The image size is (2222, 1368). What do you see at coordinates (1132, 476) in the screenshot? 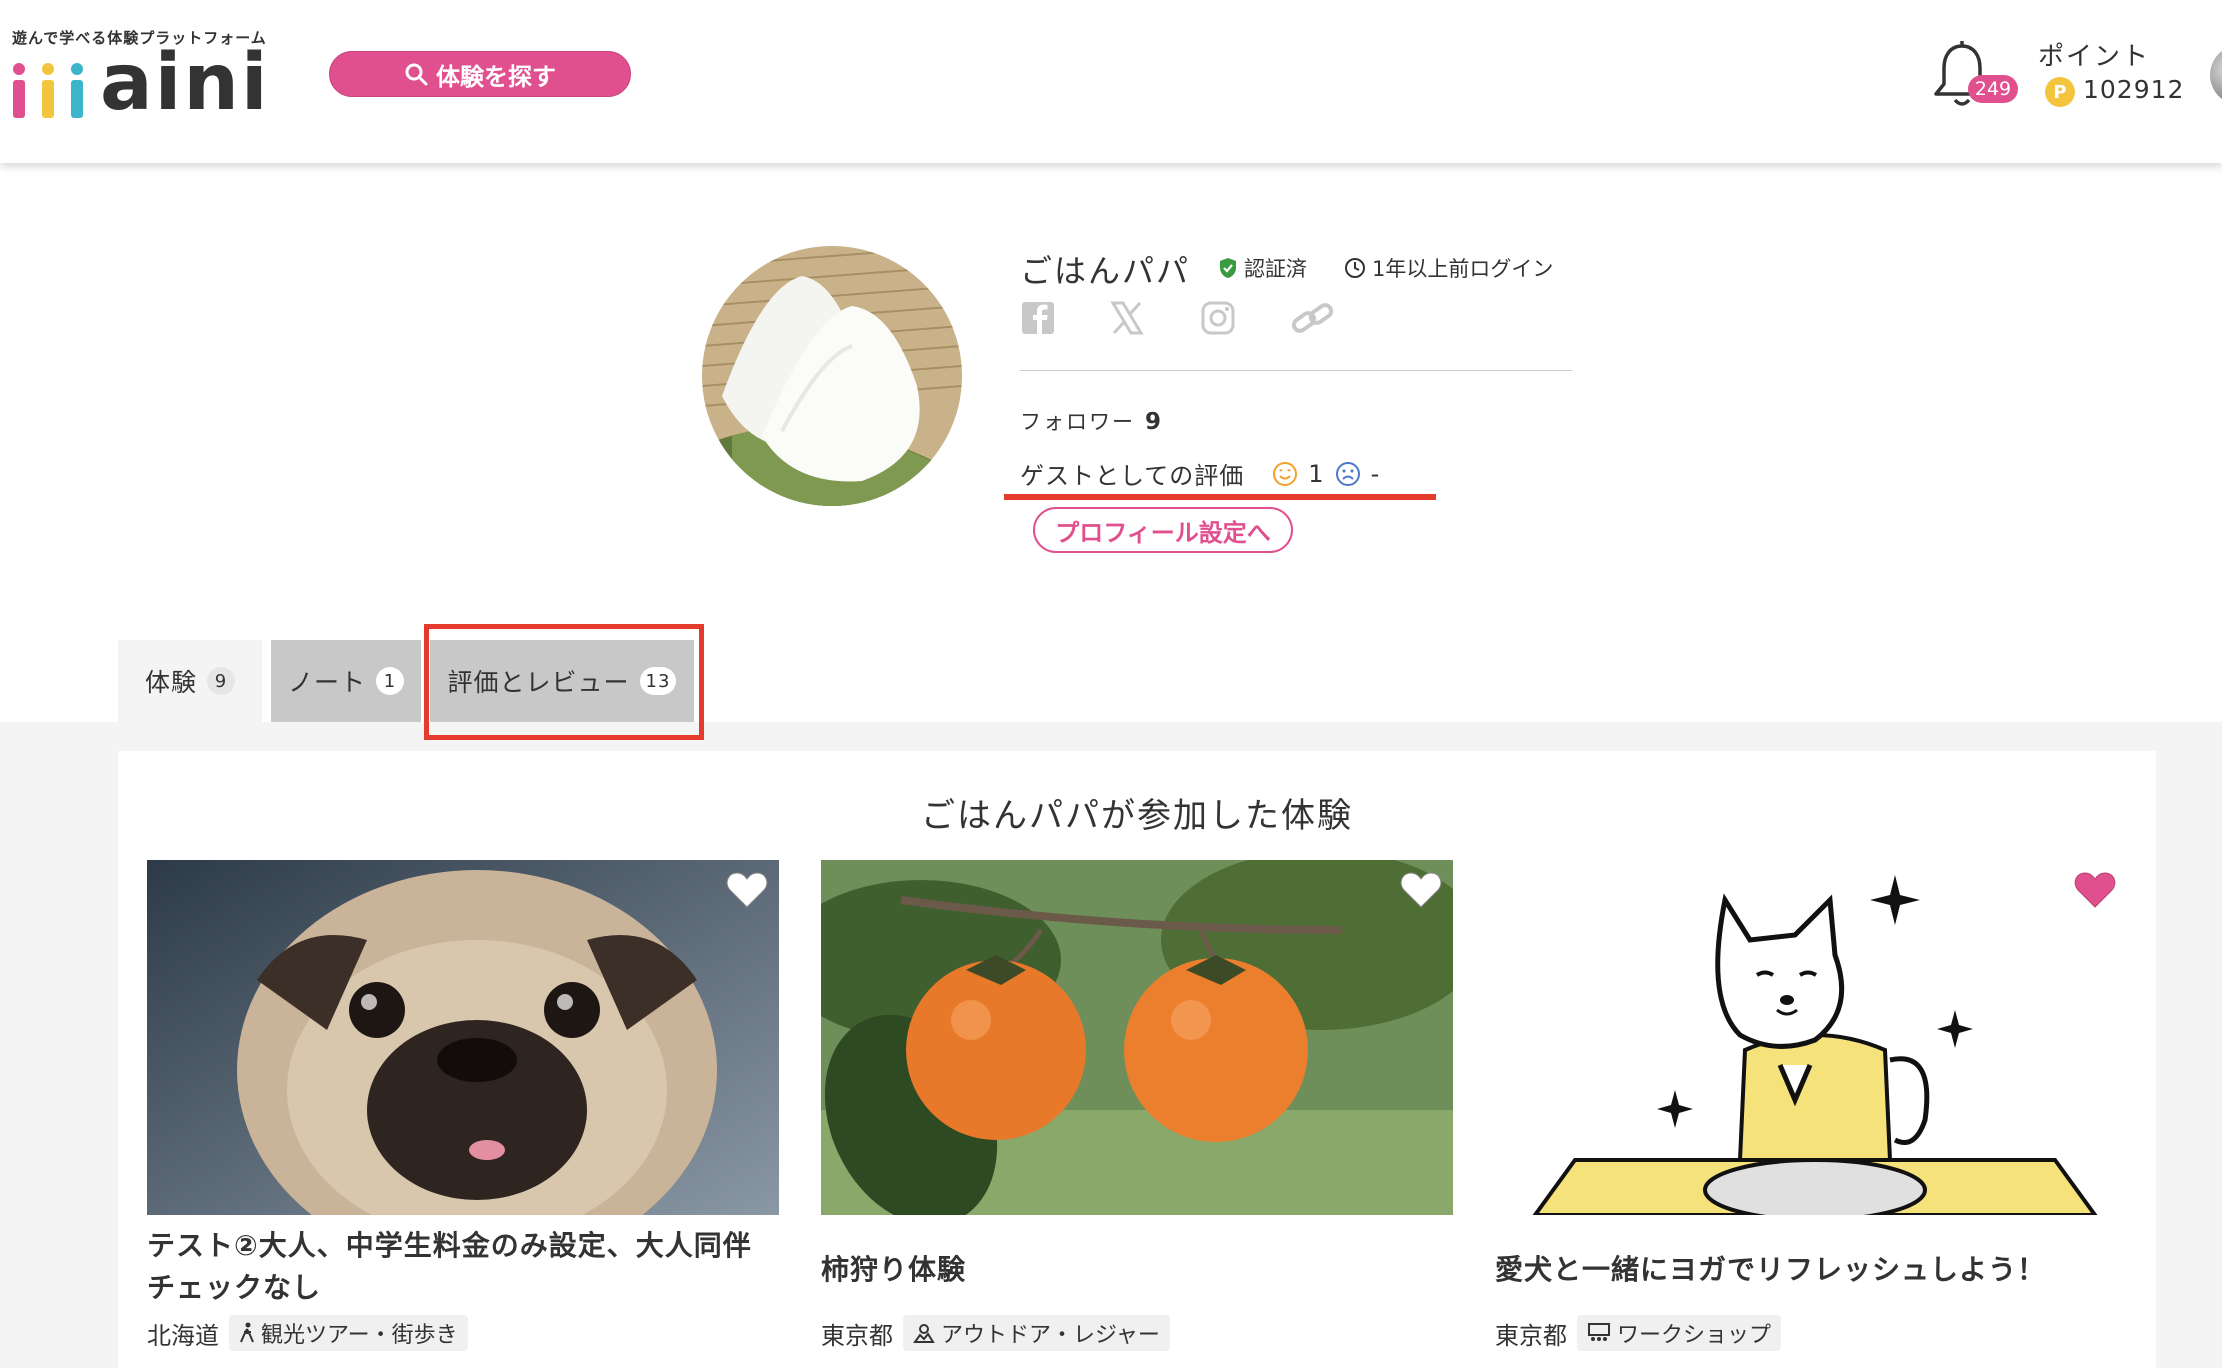
I see `guest-eval-label: ゲストとしての評価` at bounding box center [1132, 476].